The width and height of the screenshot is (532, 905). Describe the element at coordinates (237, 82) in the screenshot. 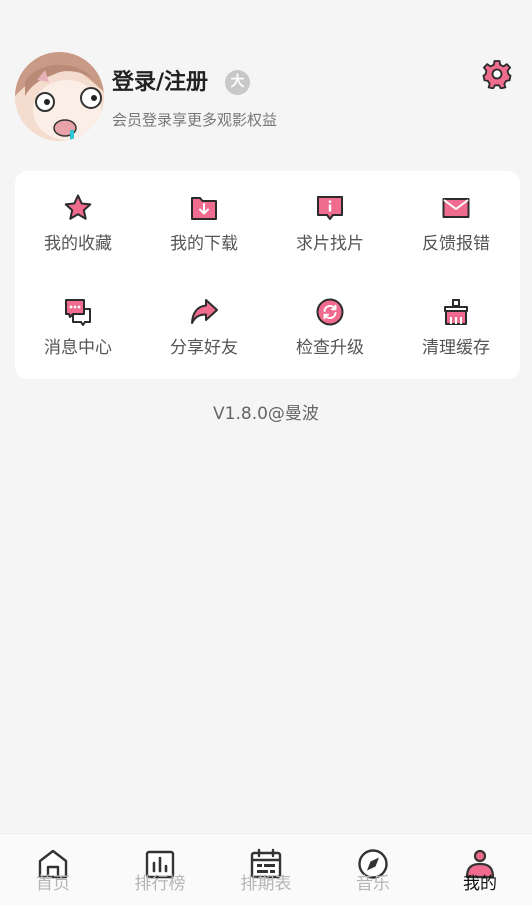

I see `vip-badge: 大` at that location.